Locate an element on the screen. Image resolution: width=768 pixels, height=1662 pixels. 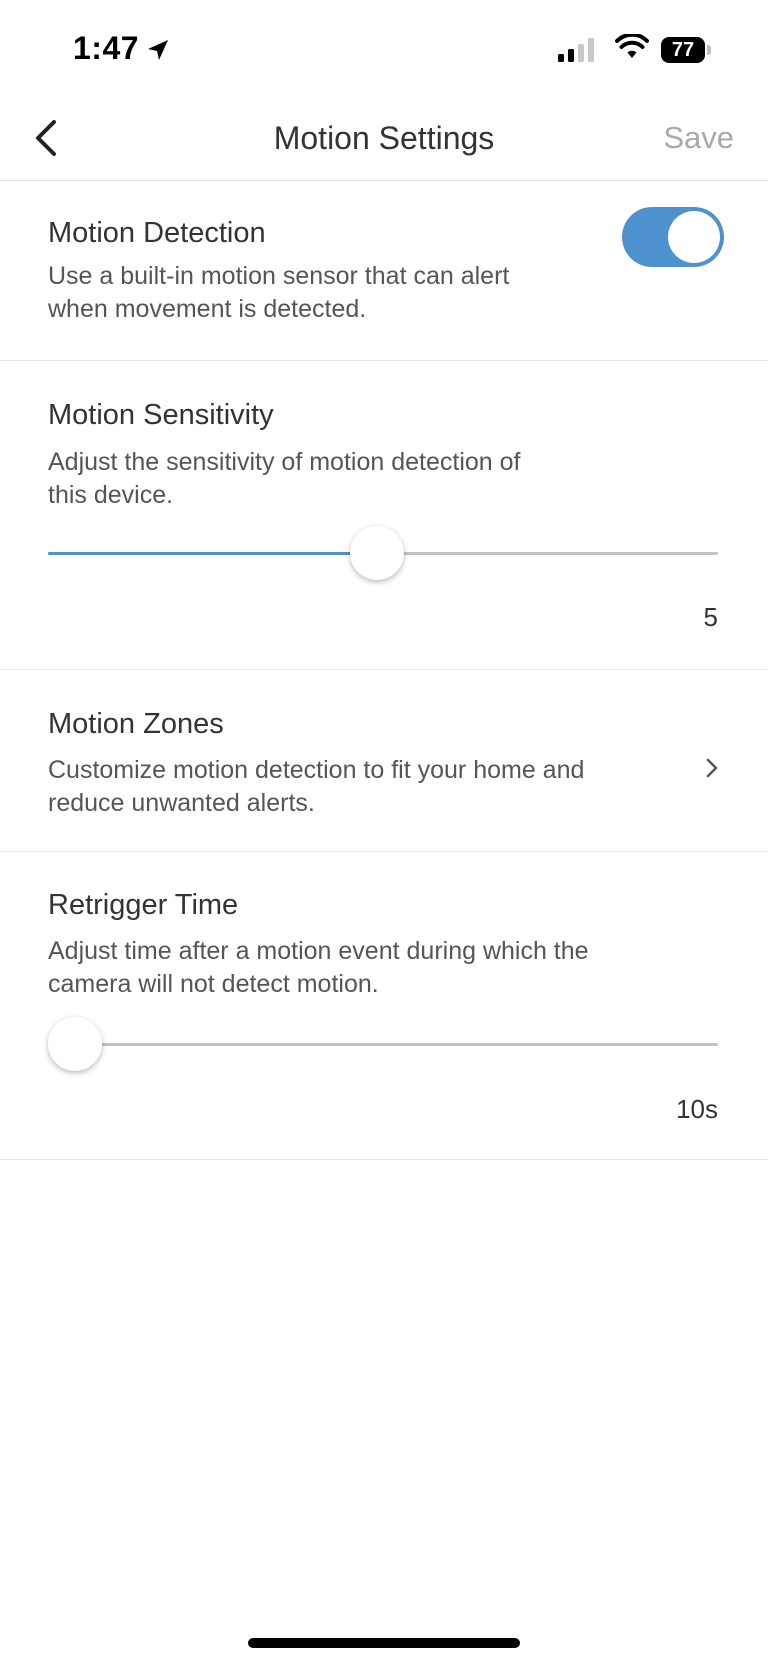
motion-sensitivity-slider is located at coordinates (383, 553).